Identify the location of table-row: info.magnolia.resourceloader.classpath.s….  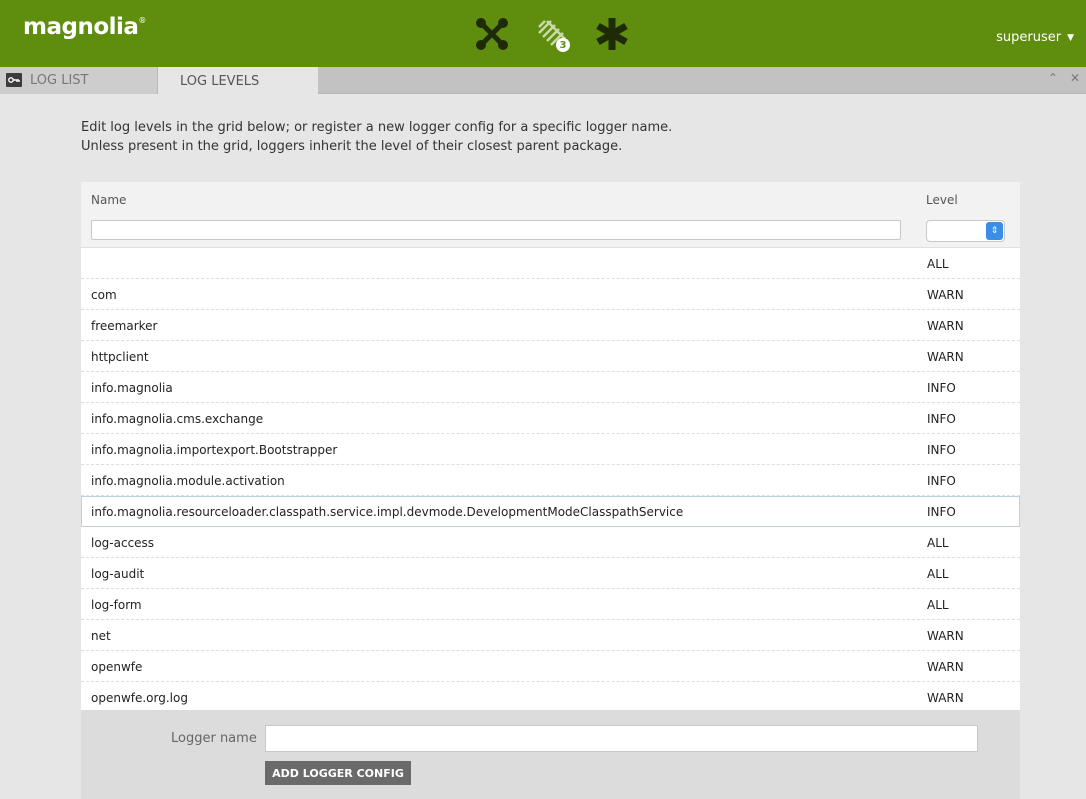
(550, 511).